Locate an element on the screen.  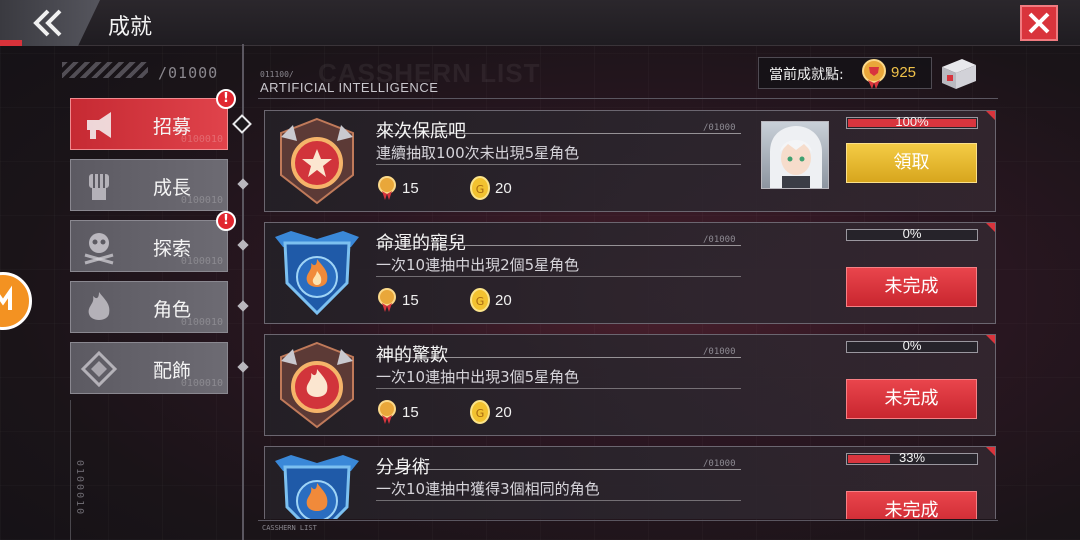
treasure-chest-icon is located at coordinates (959, 73).